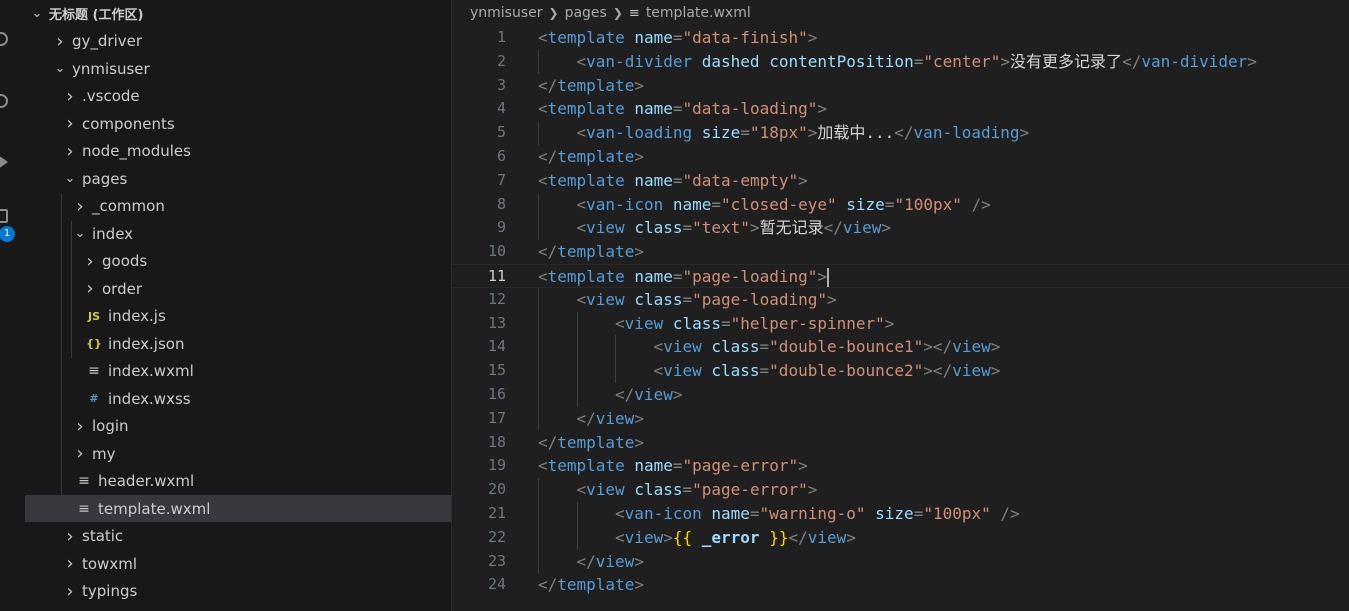 The width and height of the screenshot is (1349, 611). What do you see at coordinates (900, 109) in the screenshot?
I see `code-line: 4 <template name="data-loading">` at bounding box center [900, 109].